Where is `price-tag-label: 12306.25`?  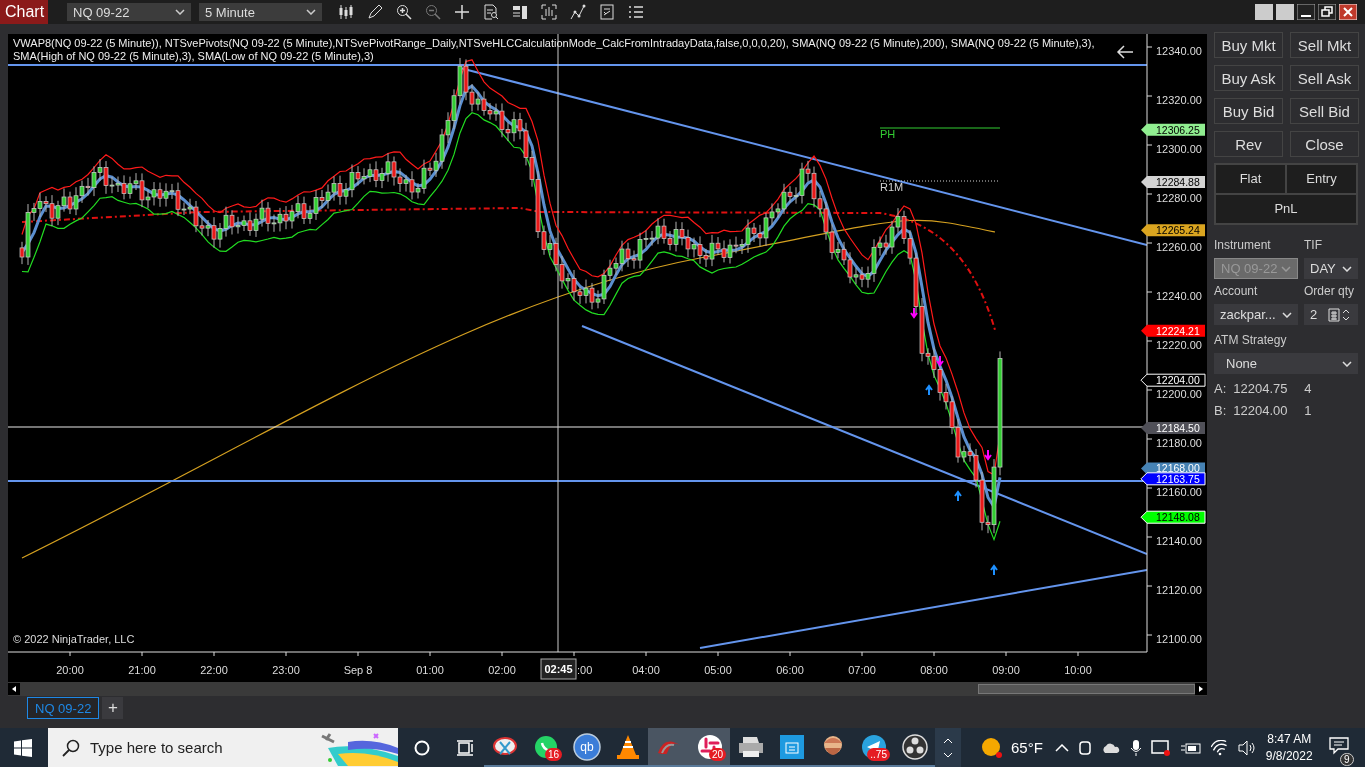
price-tag-label: 12306.25 is located at coordinates (1178, 129).